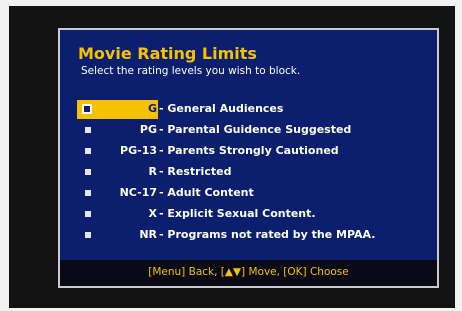 This screenshot has height=311, width=462. Describe the element at coordinates (148, 129) in the screenshot. I see `rating-code: PG` at that location.